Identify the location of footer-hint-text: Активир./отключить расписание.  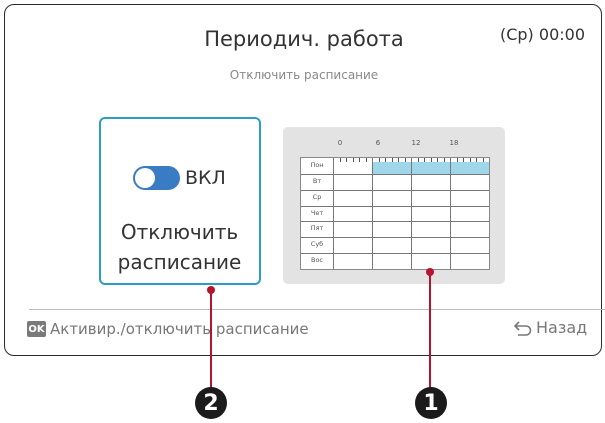
(179, 329).